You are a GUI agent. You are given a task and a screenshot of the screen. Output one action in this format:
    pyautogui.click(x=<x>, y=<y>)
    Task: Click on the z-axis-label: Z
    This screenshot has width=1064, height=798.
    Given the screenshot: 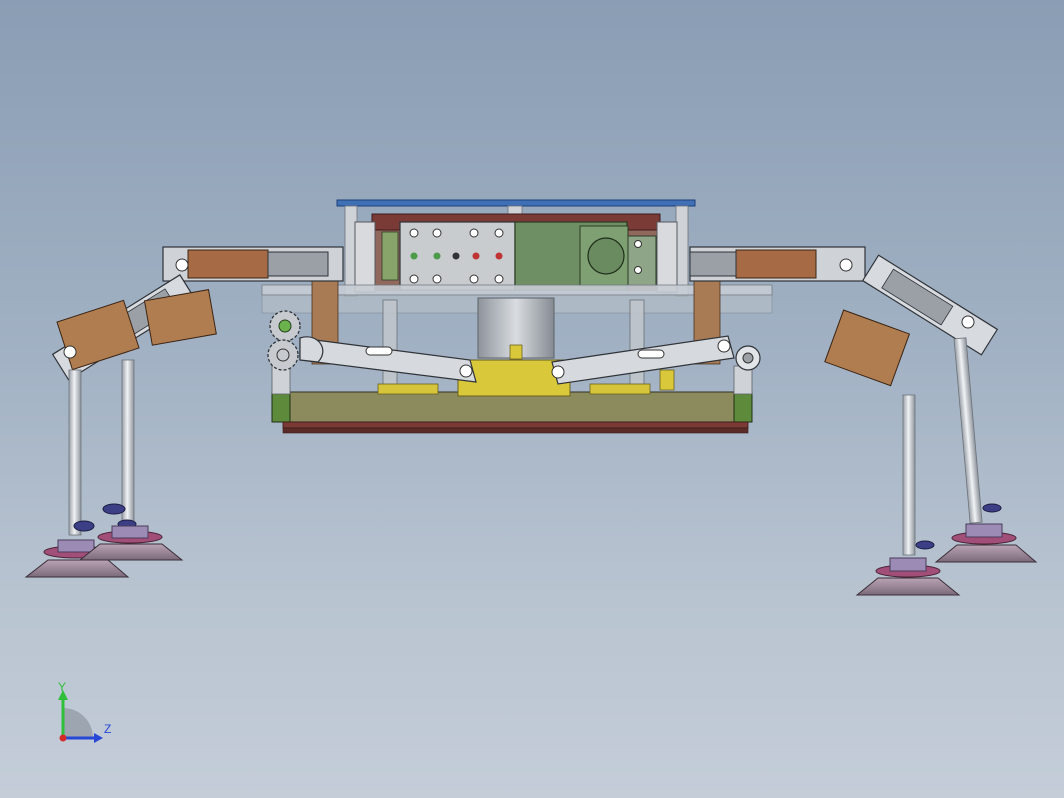 What is the action you would take?
    pyautogui.click(x=107, y=729)
    